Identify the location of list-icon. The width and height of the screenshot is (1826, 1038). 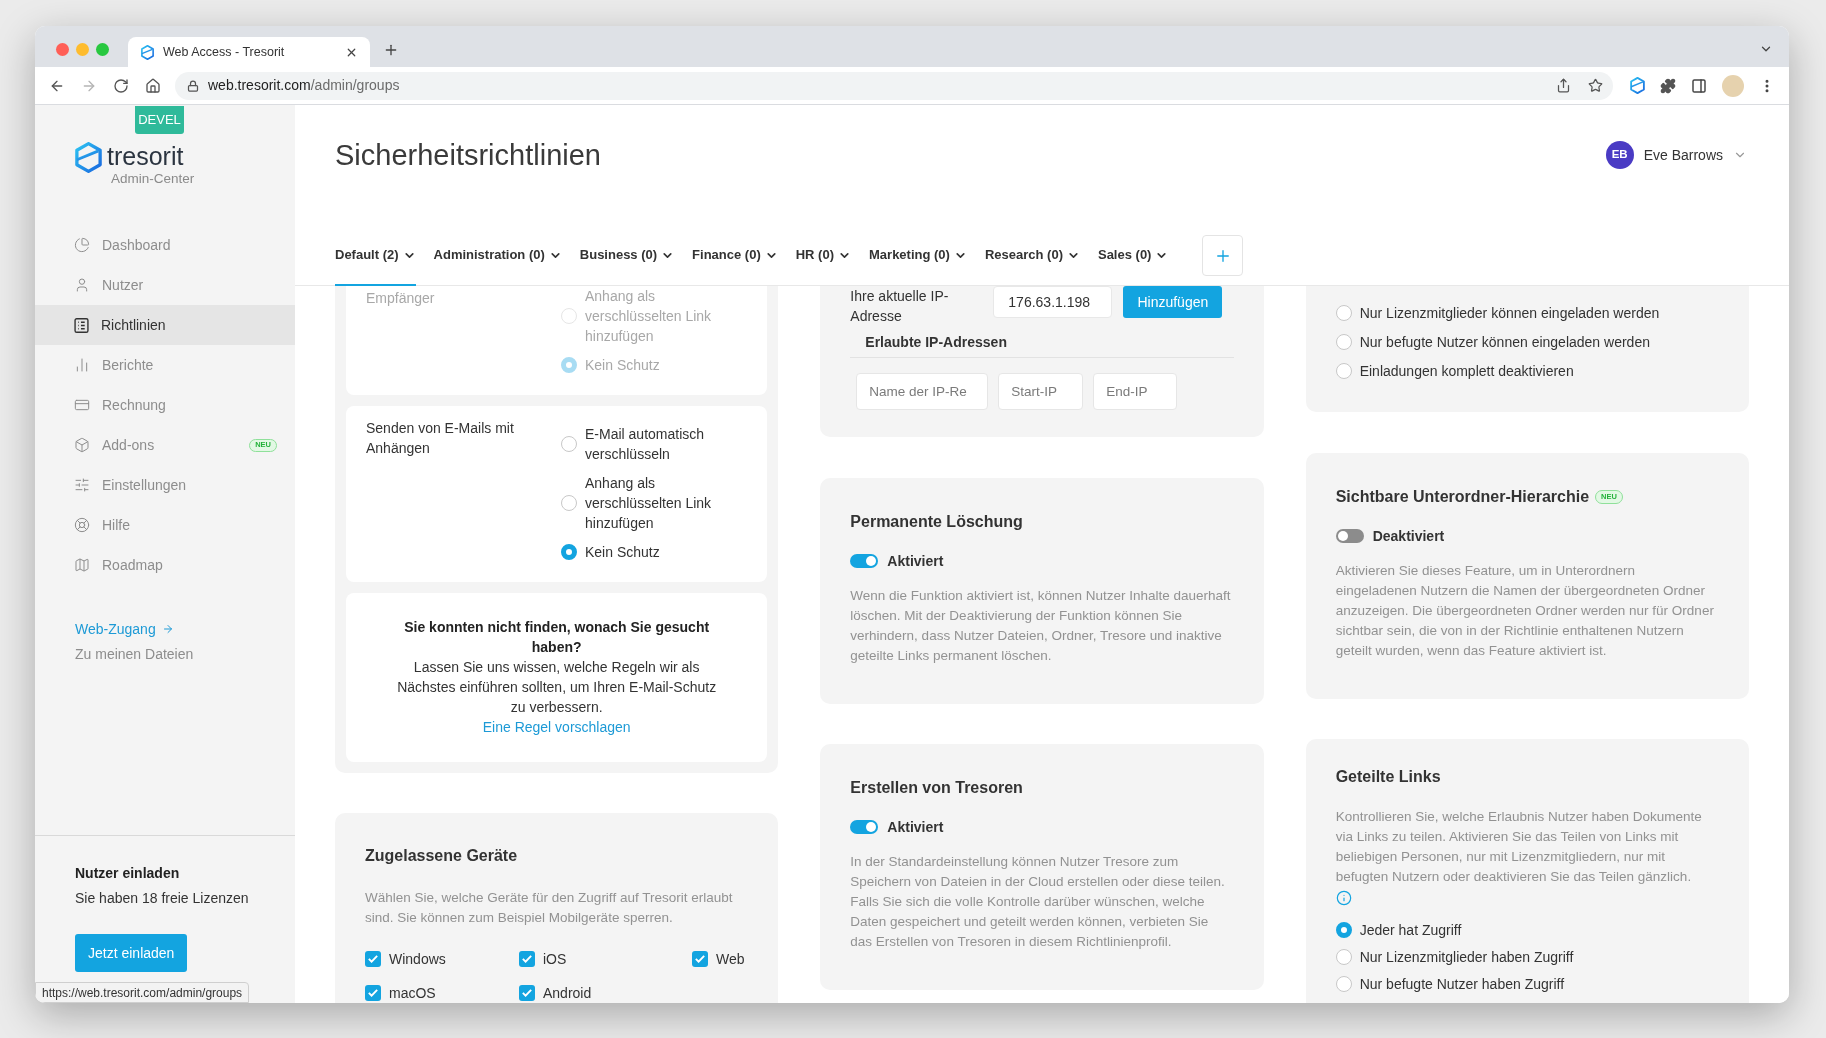
(81, 325).